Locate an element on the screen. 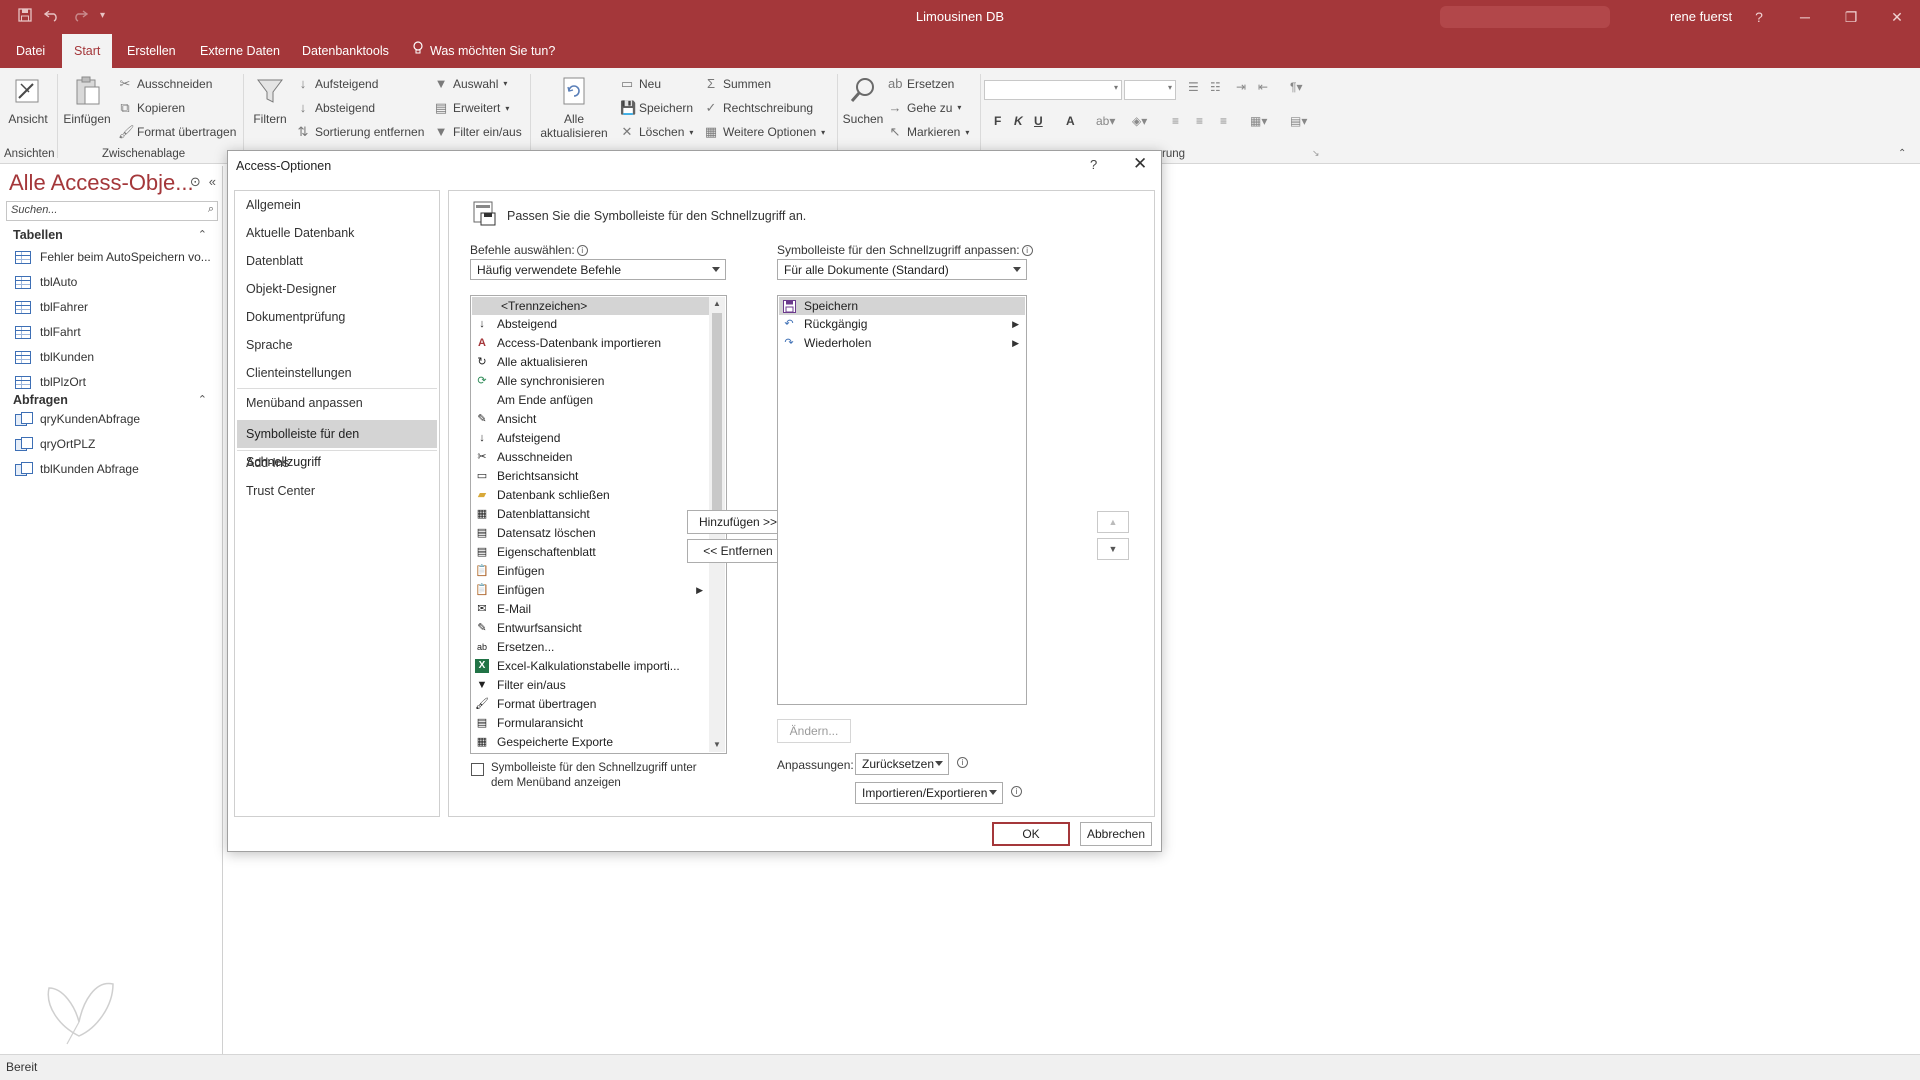 The height and width of the screenshot is (1080, 1920). selection-button: ▼ Auswahl ▾ is located at coordinates (471, 83).